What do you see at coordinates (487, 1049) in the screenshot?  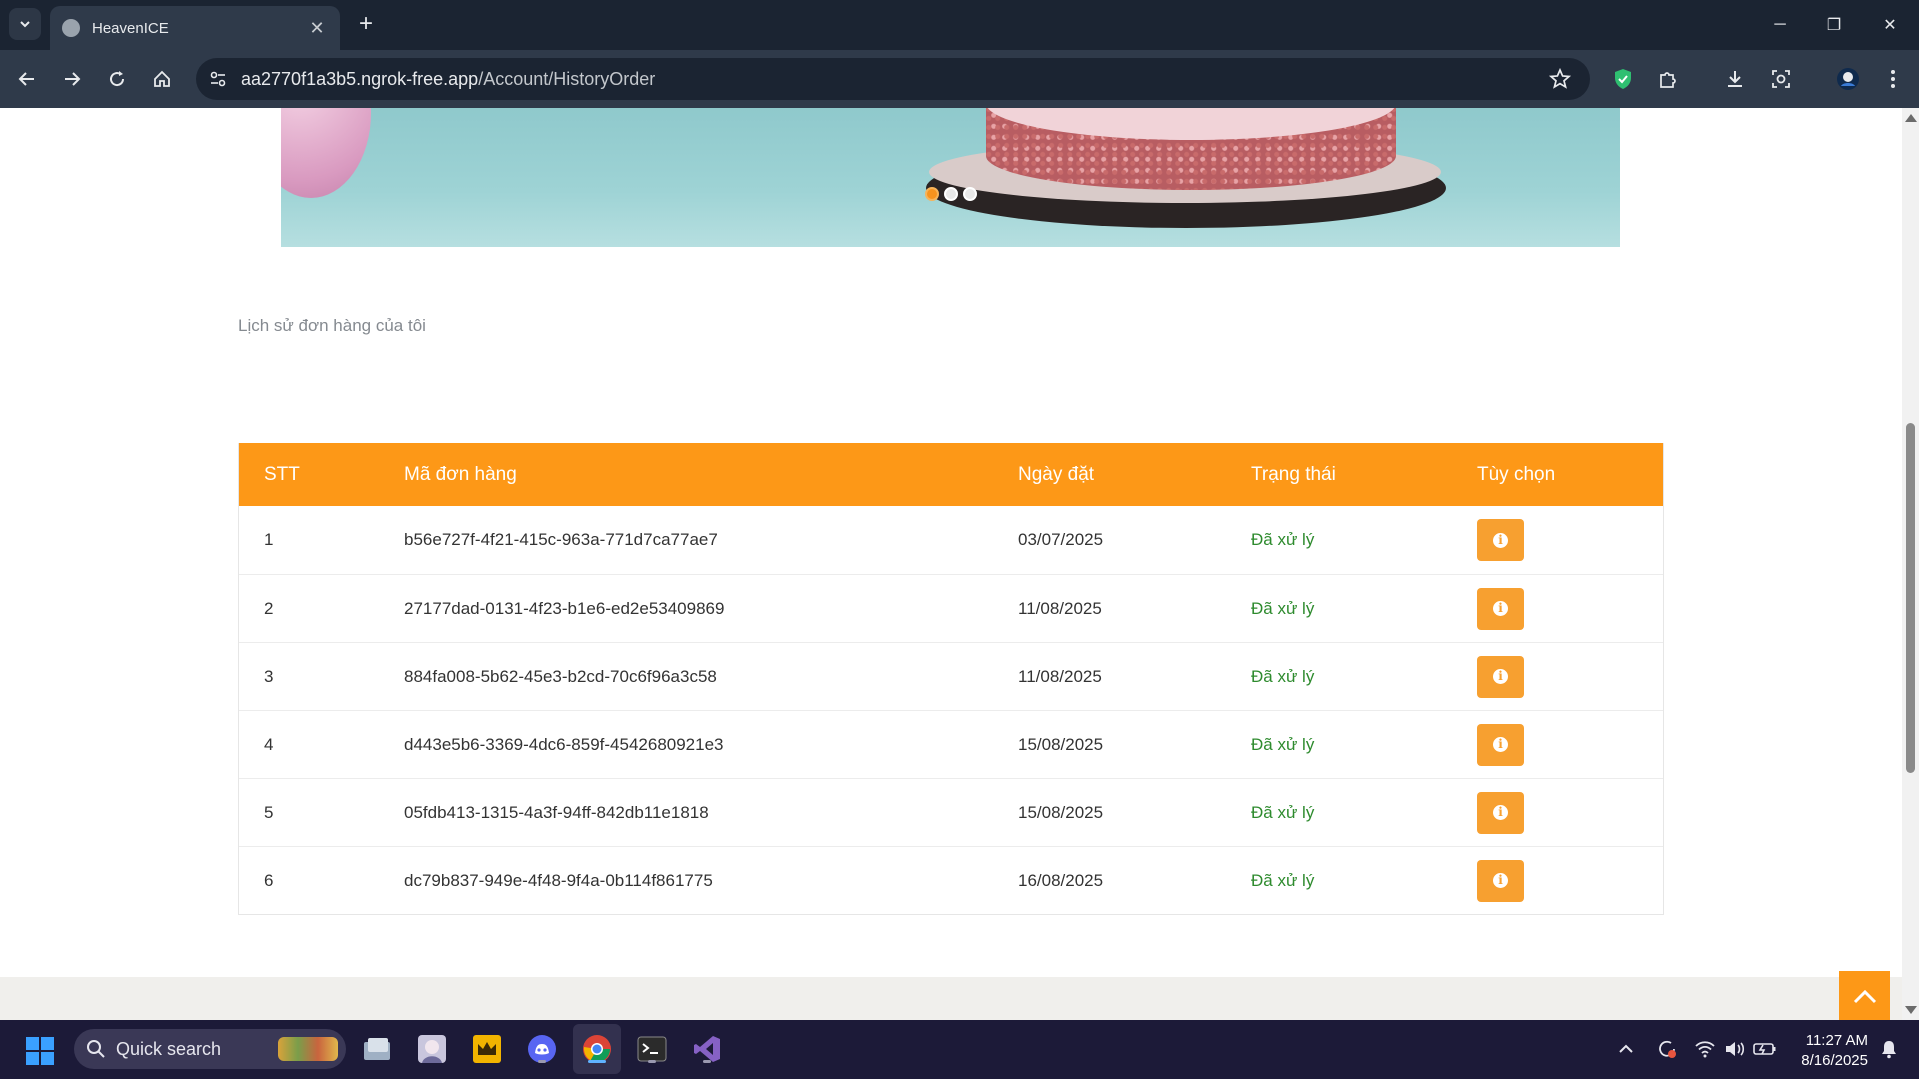 I see `crown-app-icon` at bounding box center [487, 1049].